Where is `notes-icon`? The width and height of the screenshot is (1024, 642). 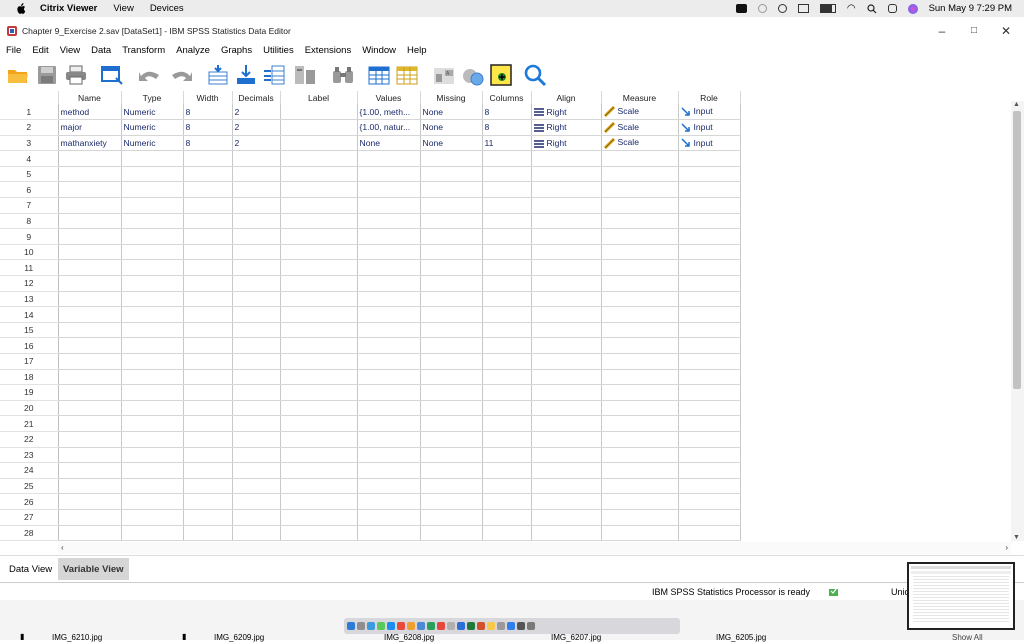
notes-icon is located at coordinates (411, 626).